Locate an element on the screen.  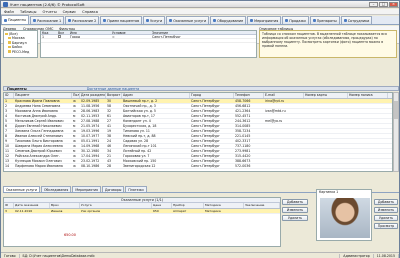
patients-scrollbar is located at coordinates (396, 132).